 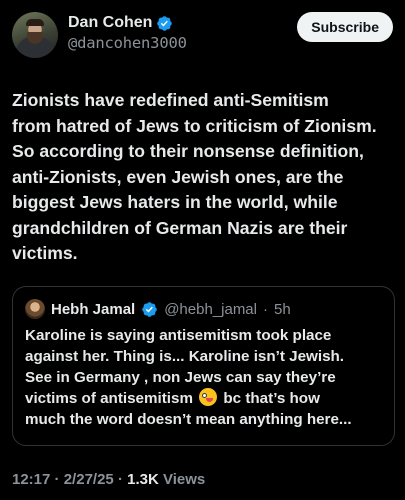 I want to click on quote-time: 5h, so click(x=282, y=309).